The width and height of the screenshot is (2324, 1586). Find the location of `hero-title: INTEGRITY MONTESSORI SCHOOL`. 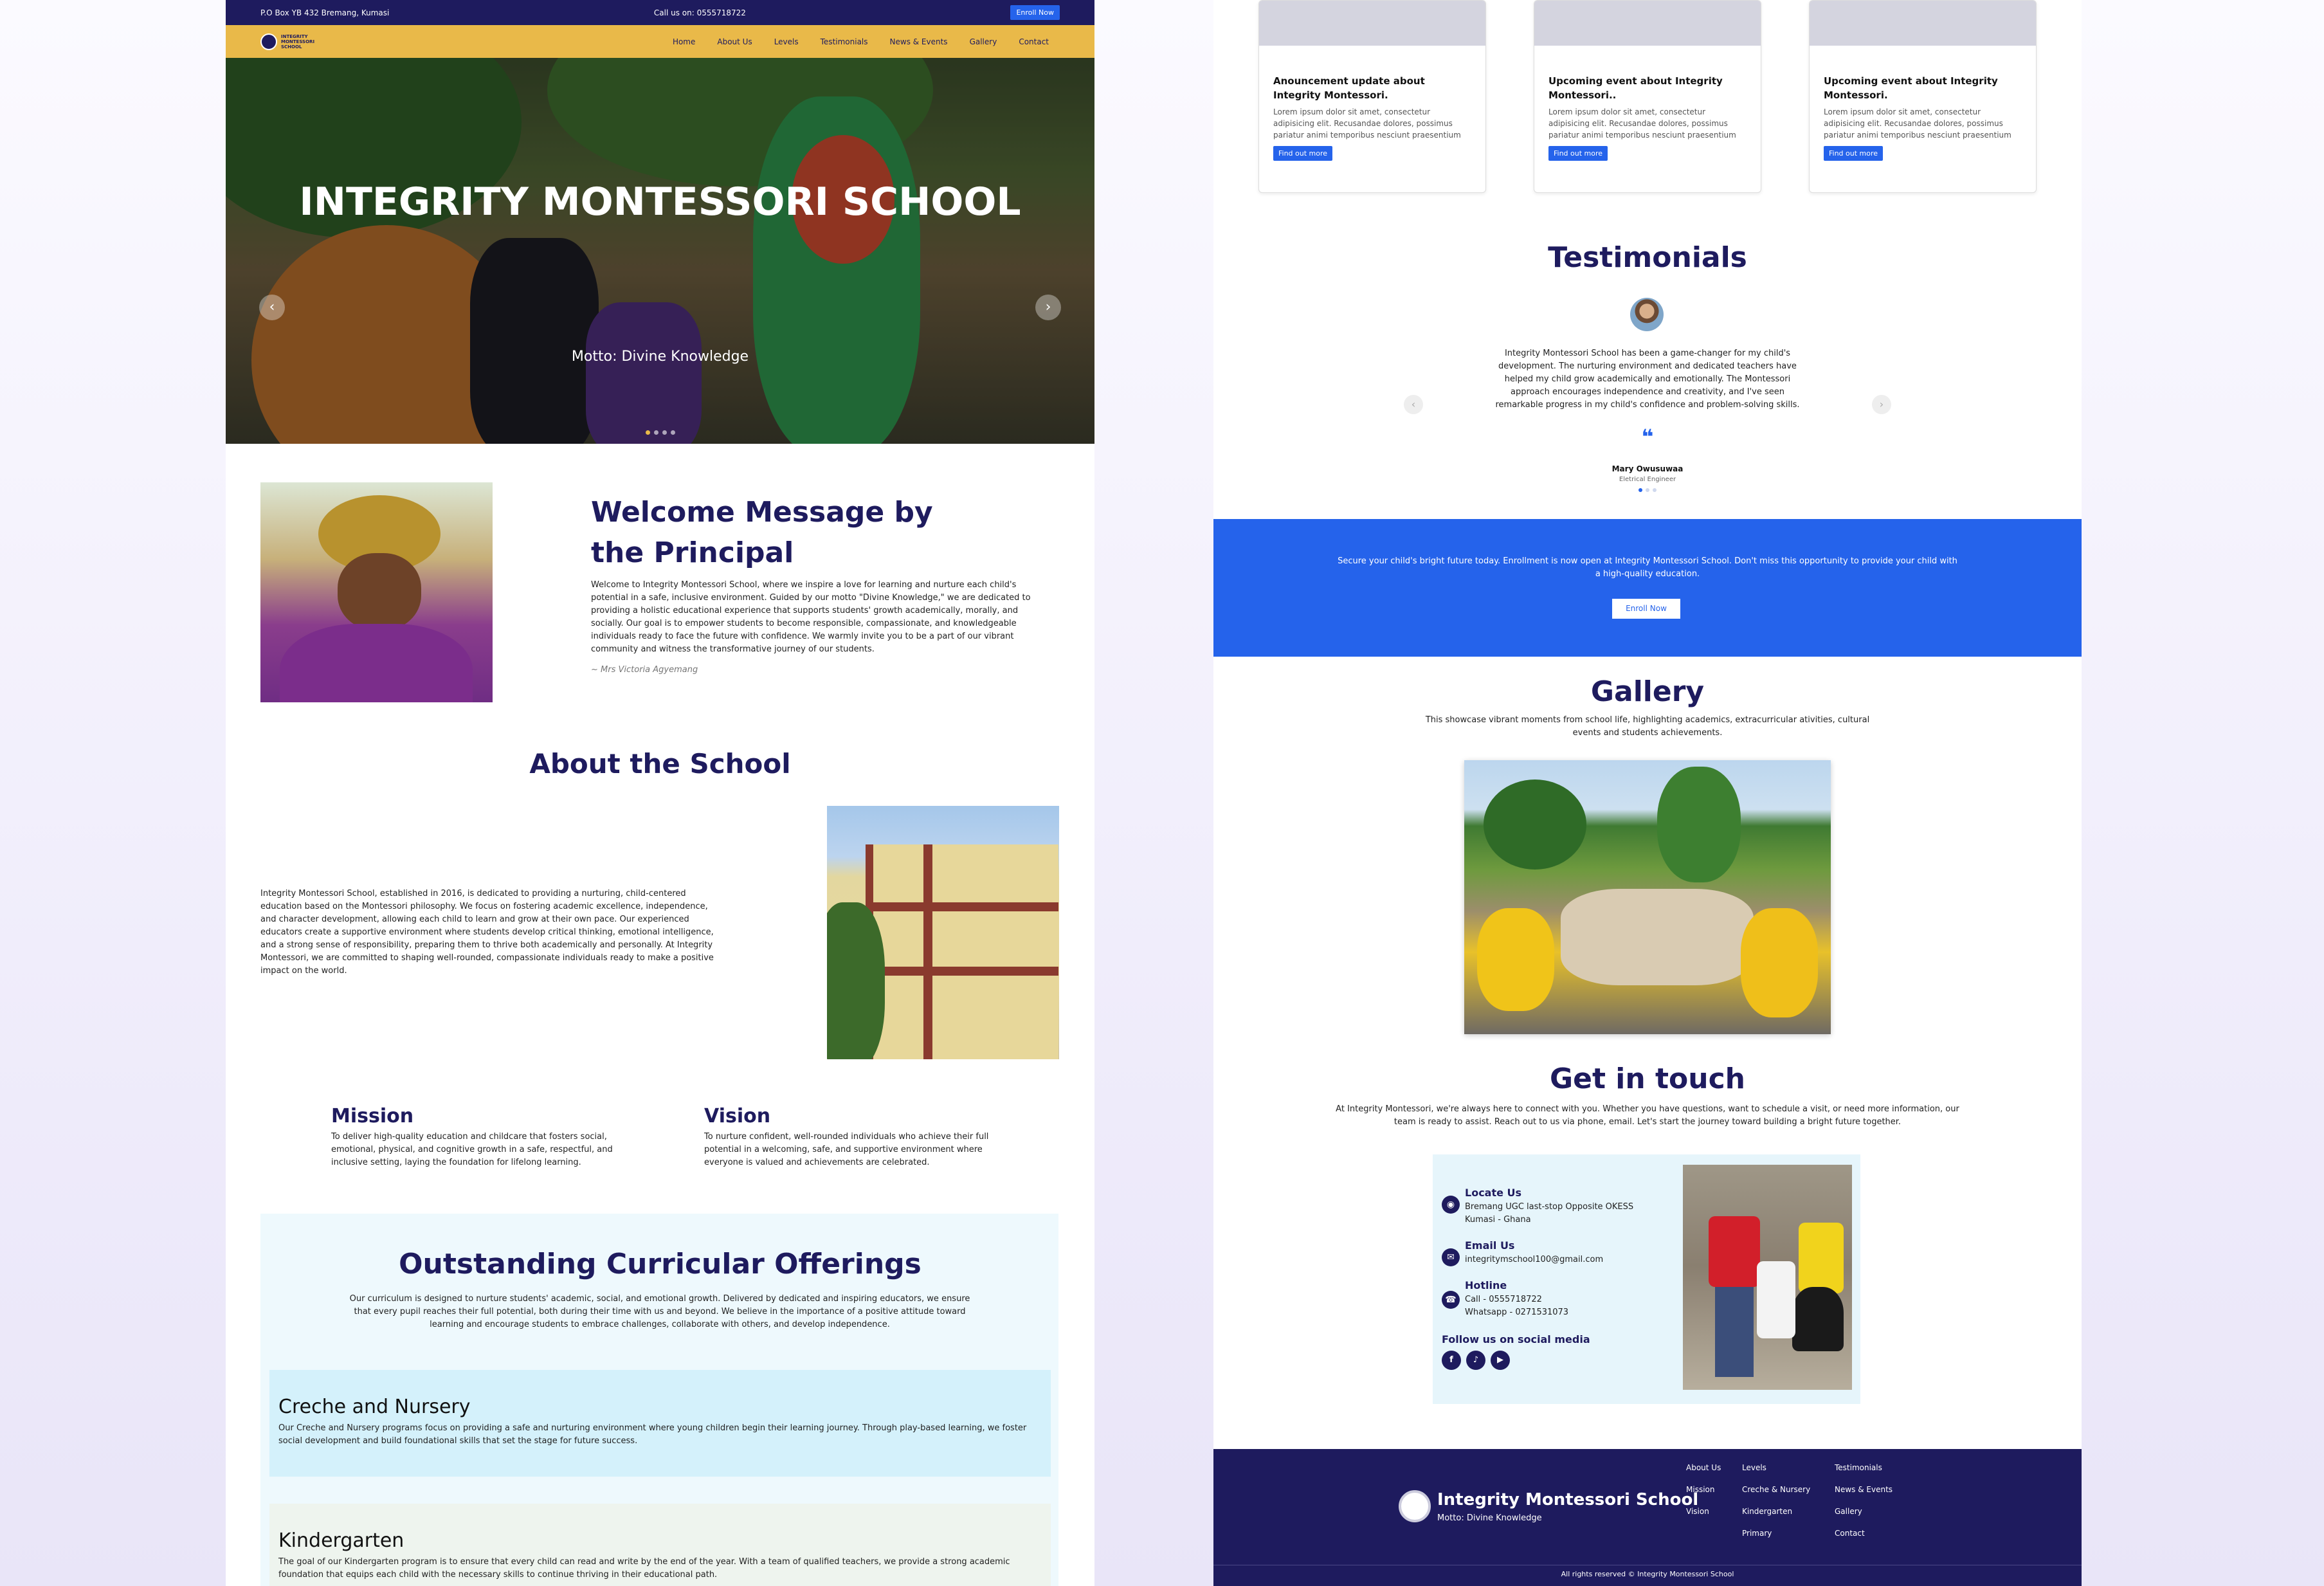

hero-title: INTEGRITY MONTESSORI SCHOOL is located at coordinates (660, 201).